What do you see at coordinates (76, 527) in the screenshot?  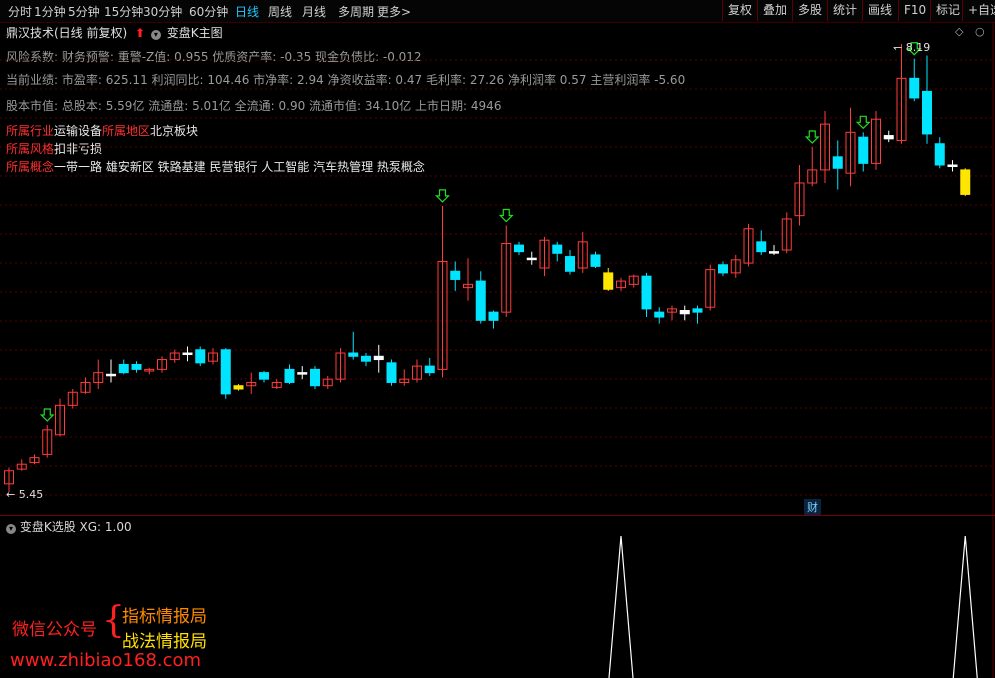 I see `sub-indicator-label: 变盘K选股 XG: 1.00` at bounding box center [76, 527].